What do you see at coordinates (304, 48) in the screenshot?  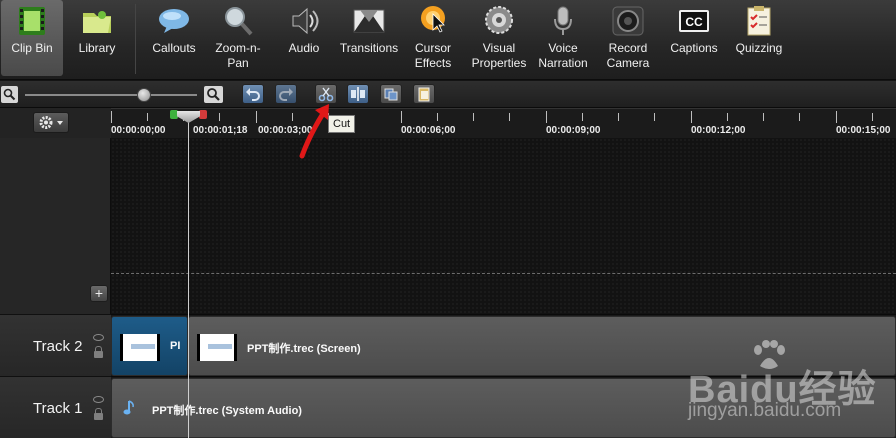 I see `tool-label-audio: Audio` at bounding box center [304, 48].